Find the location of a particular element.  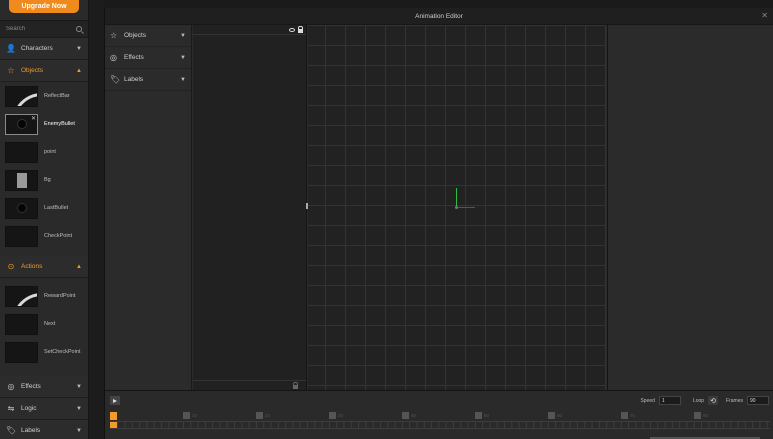

upgrade-wrap: Upgrade Now is located at coordinates (44, 9).